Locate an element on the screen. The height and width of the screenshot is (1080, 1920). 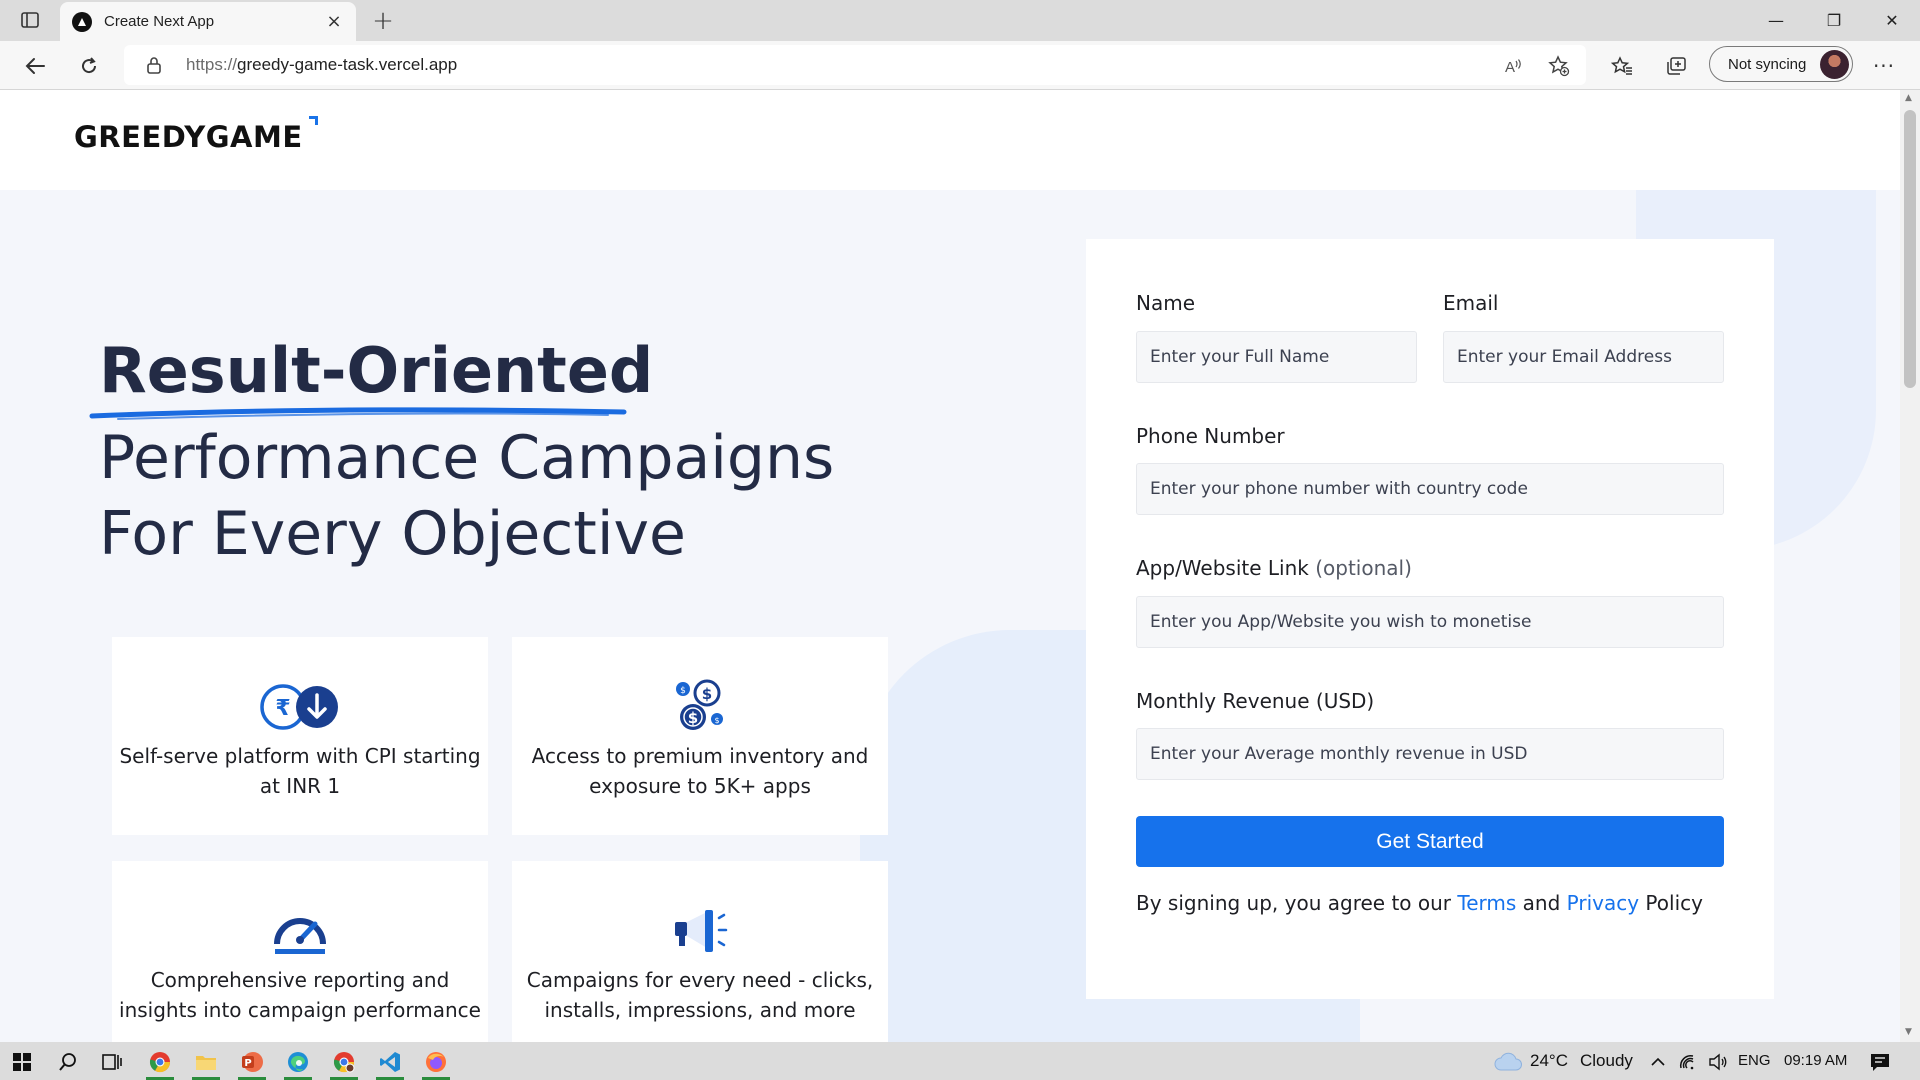
rupee-download-icon: ₹ is located at coordinates (300, 707).